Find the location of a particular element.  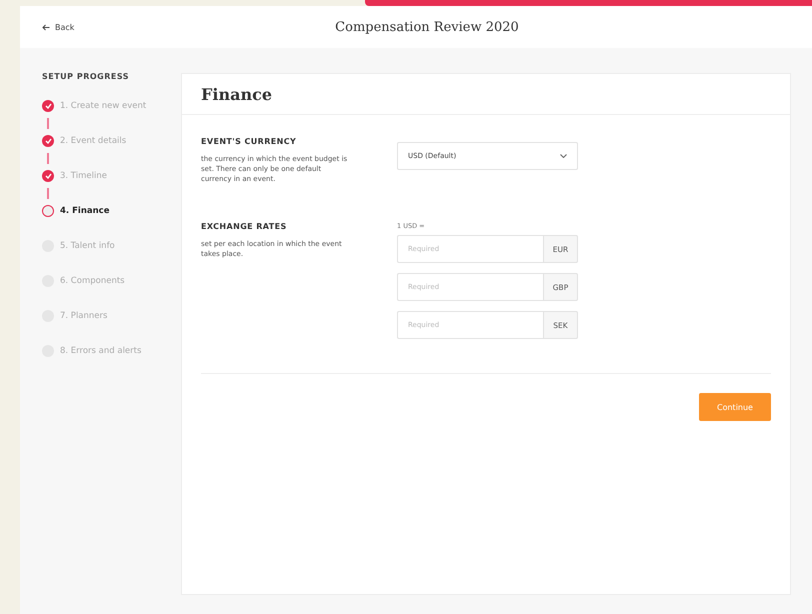

step-label: 4. Finance is located at coordinates (85, 211).